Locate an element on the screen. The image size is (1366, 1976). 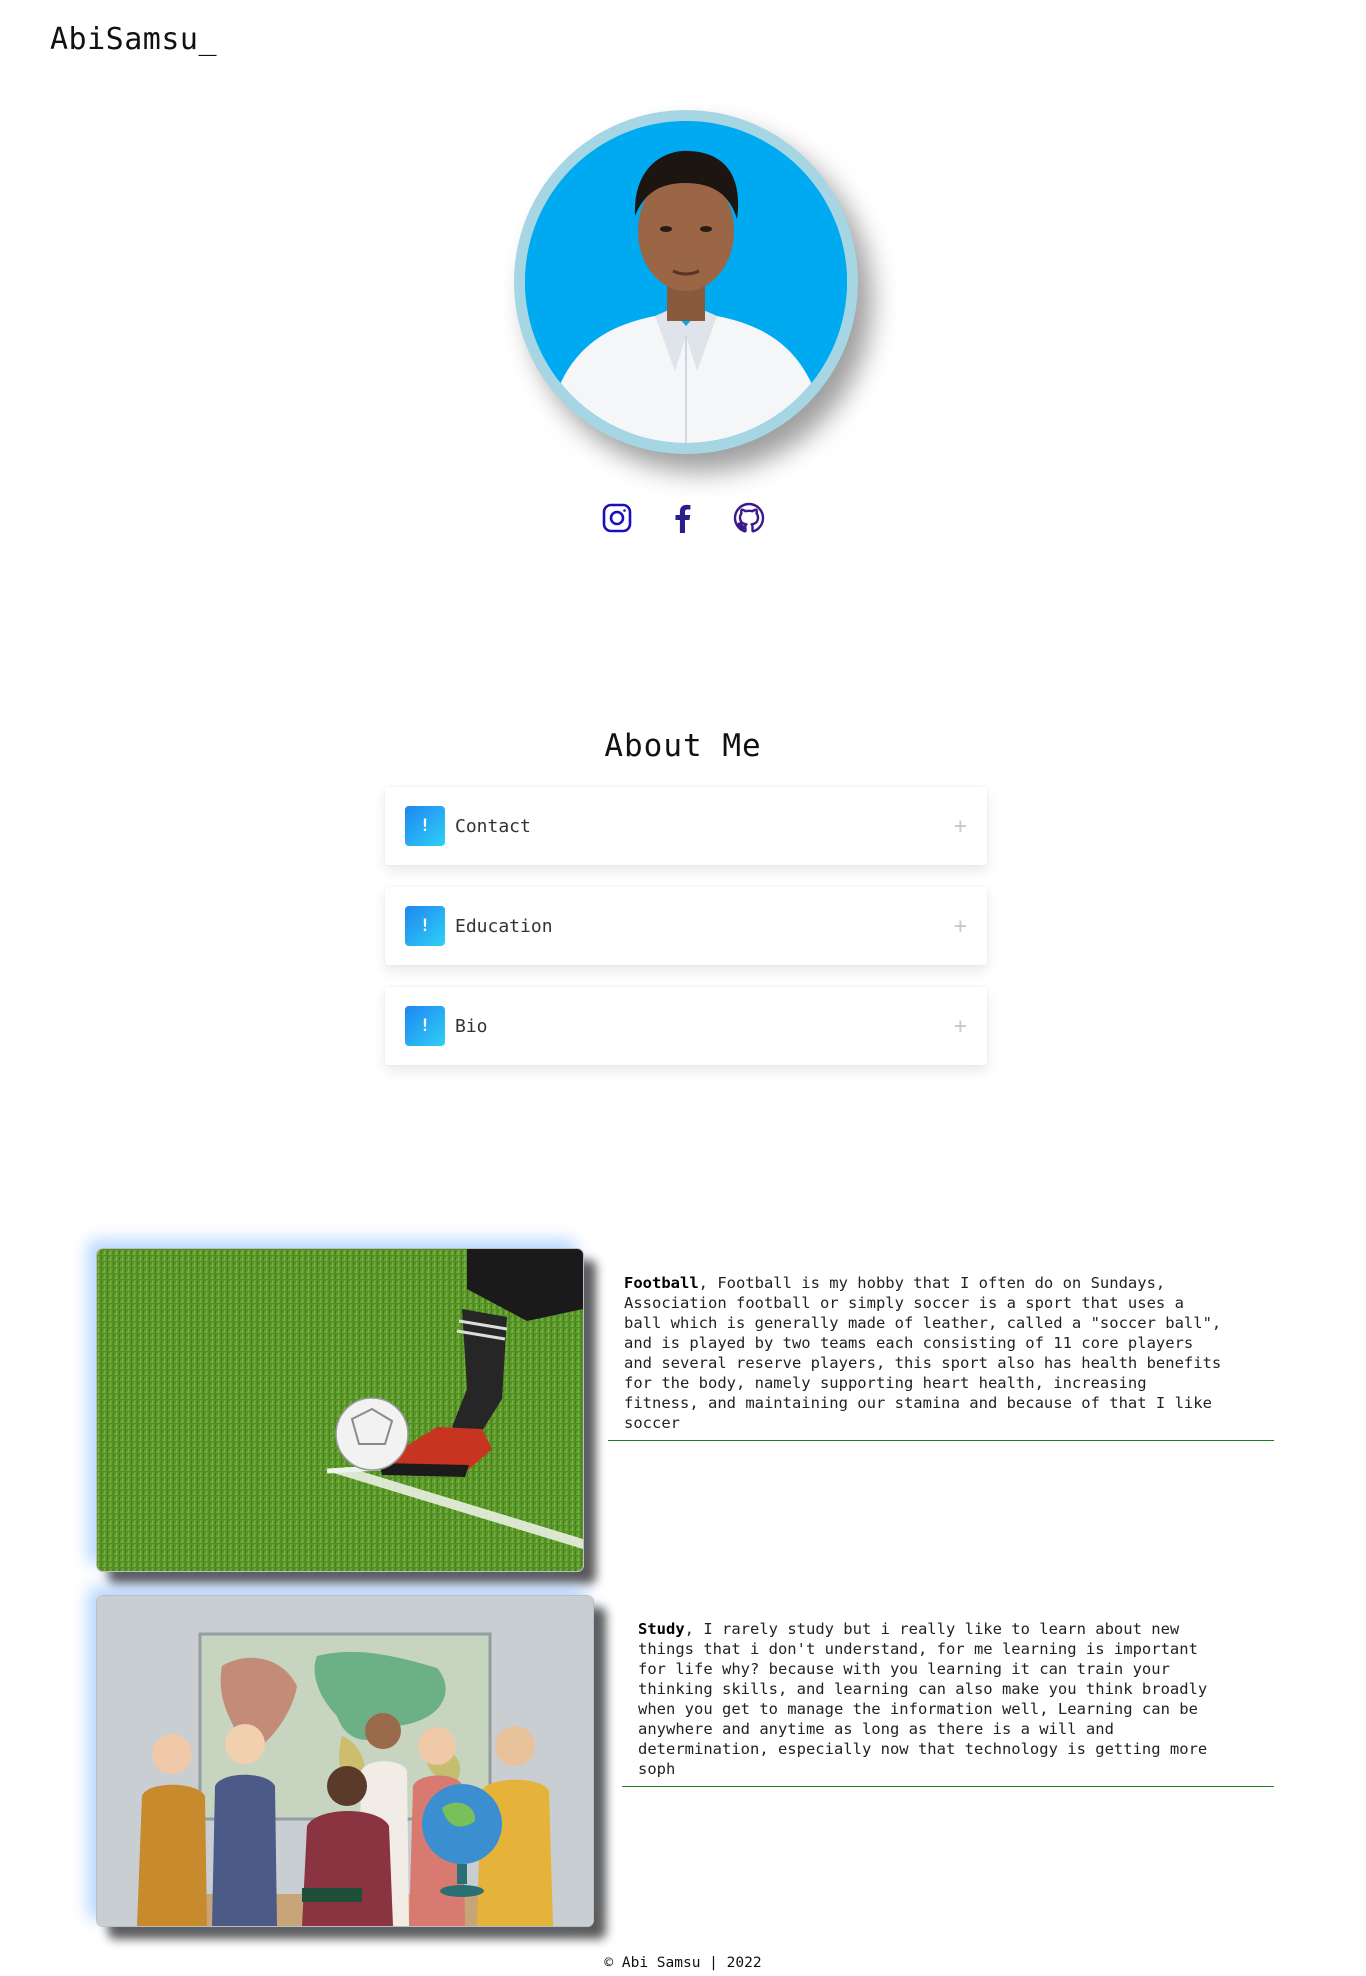
footer-copyright: © Abi Samsu | 2022 is located at coordinates (683, 1963).